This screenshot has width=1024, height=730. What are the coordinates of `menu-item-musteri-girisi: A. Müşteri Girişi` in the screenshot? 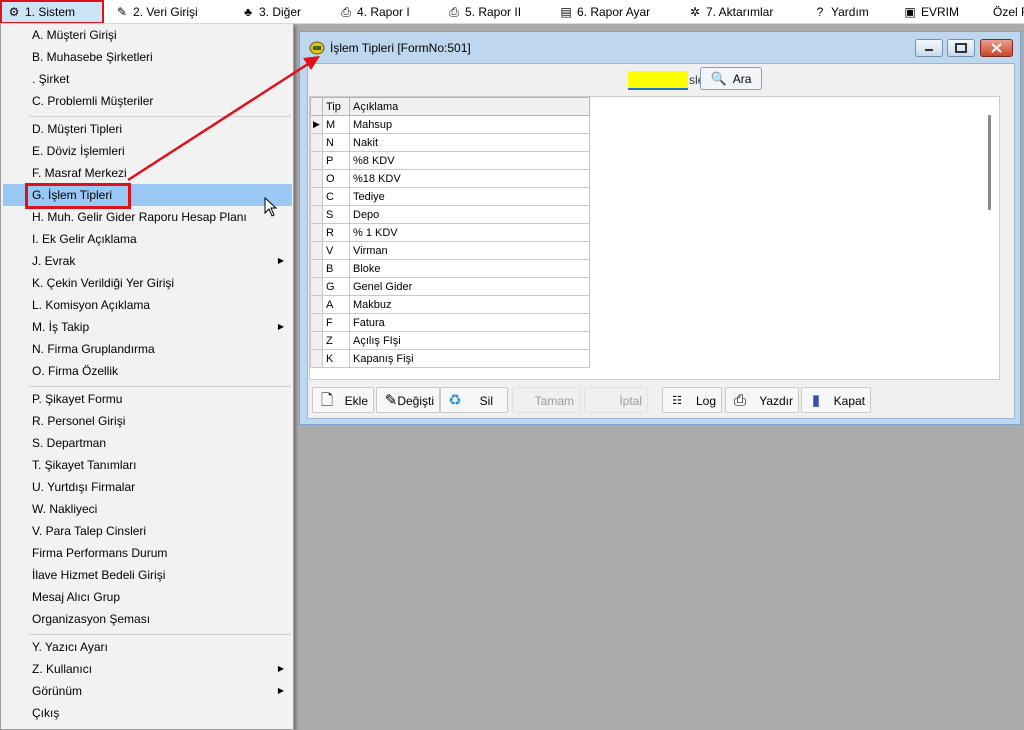 It's located at (147, 35).